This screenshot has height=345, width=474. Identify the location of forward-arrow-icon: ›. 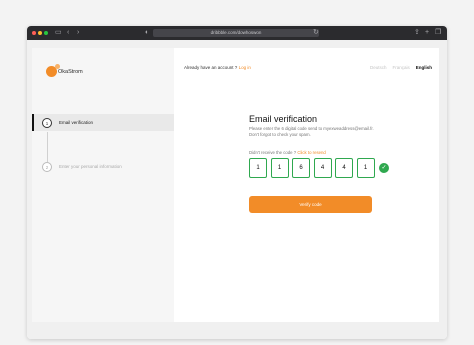
(78, 33).